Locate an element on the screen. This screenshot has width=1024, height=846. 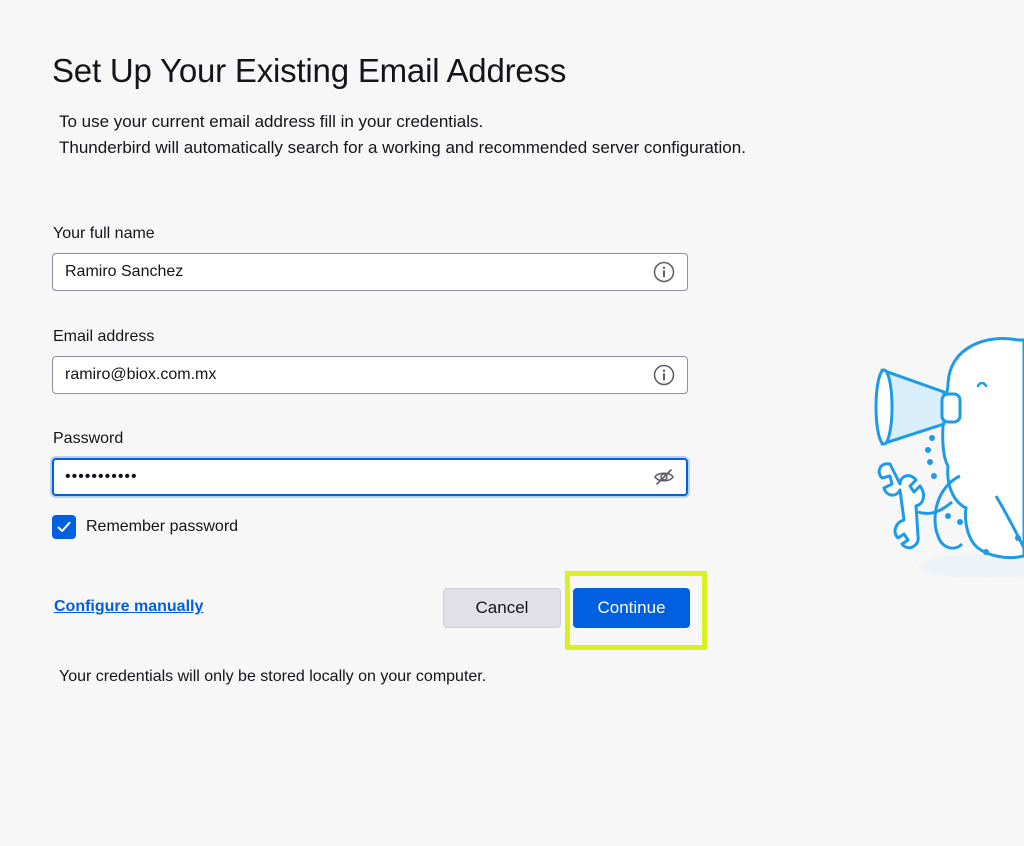
password-value: ••••••••••• is located at coordinates (359, 477).